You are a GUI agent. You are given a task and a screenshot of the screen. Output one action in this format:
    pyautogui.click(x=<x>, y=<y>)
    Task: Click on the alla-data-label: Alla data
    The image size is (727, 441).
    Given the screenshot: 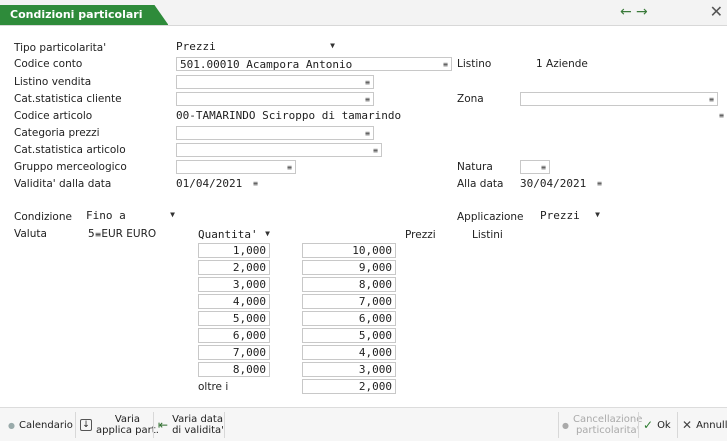 What is the action you would take?
    pyautogui.click(x=480, y=184)
    